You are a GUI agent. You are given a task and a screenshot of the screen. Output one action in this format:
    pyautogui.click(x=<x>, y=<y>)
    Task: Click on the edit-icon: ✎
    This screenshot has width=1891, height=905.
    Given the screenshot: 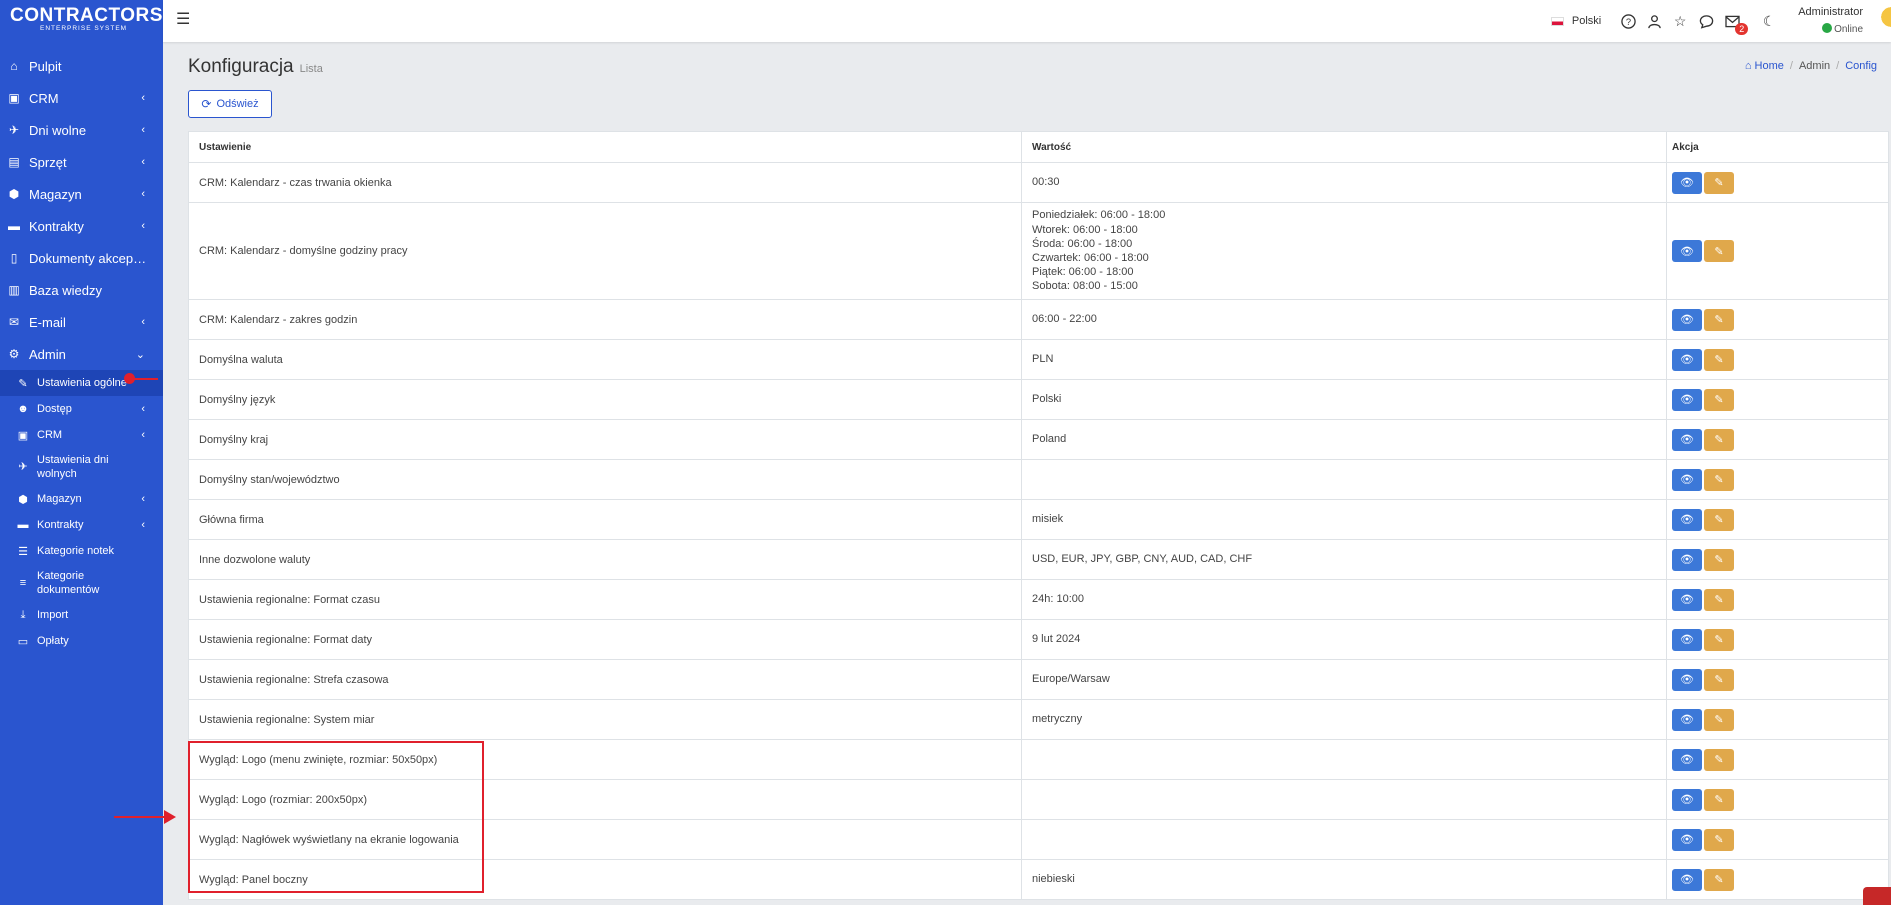 What is the action you would take?
    pyautogui.click(x=1719, y=640)
    